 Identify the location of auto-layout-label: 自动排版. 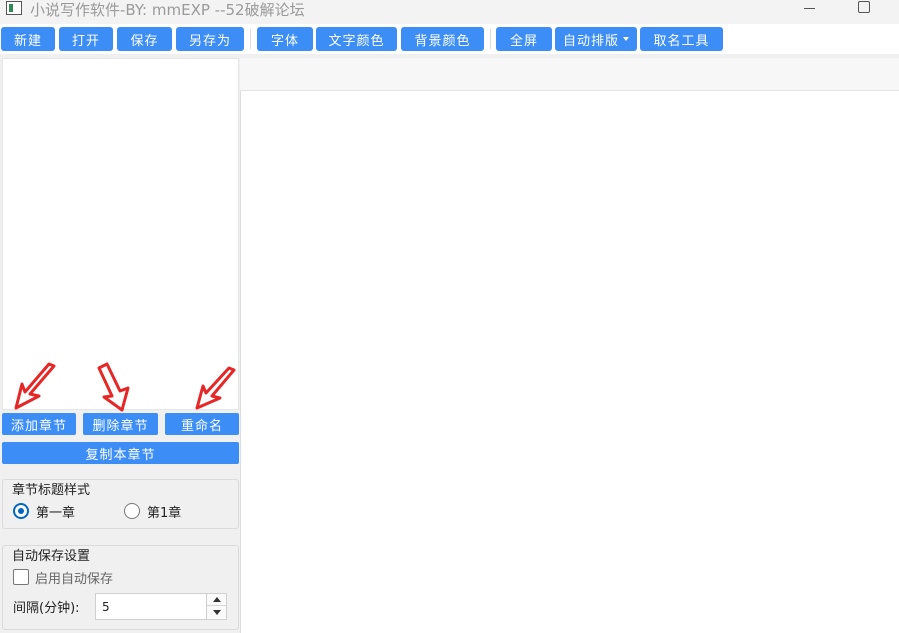
(590, 41).